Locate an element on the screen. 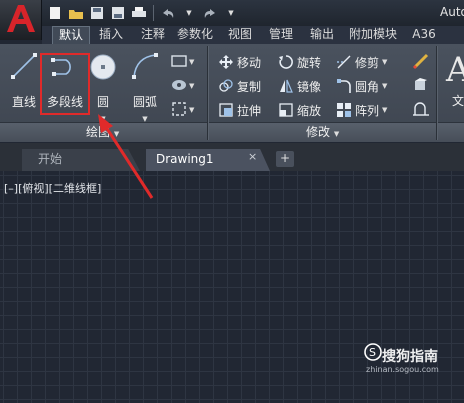 The image size is (464, 403). highlight-box is located at coordinates (65, 84).